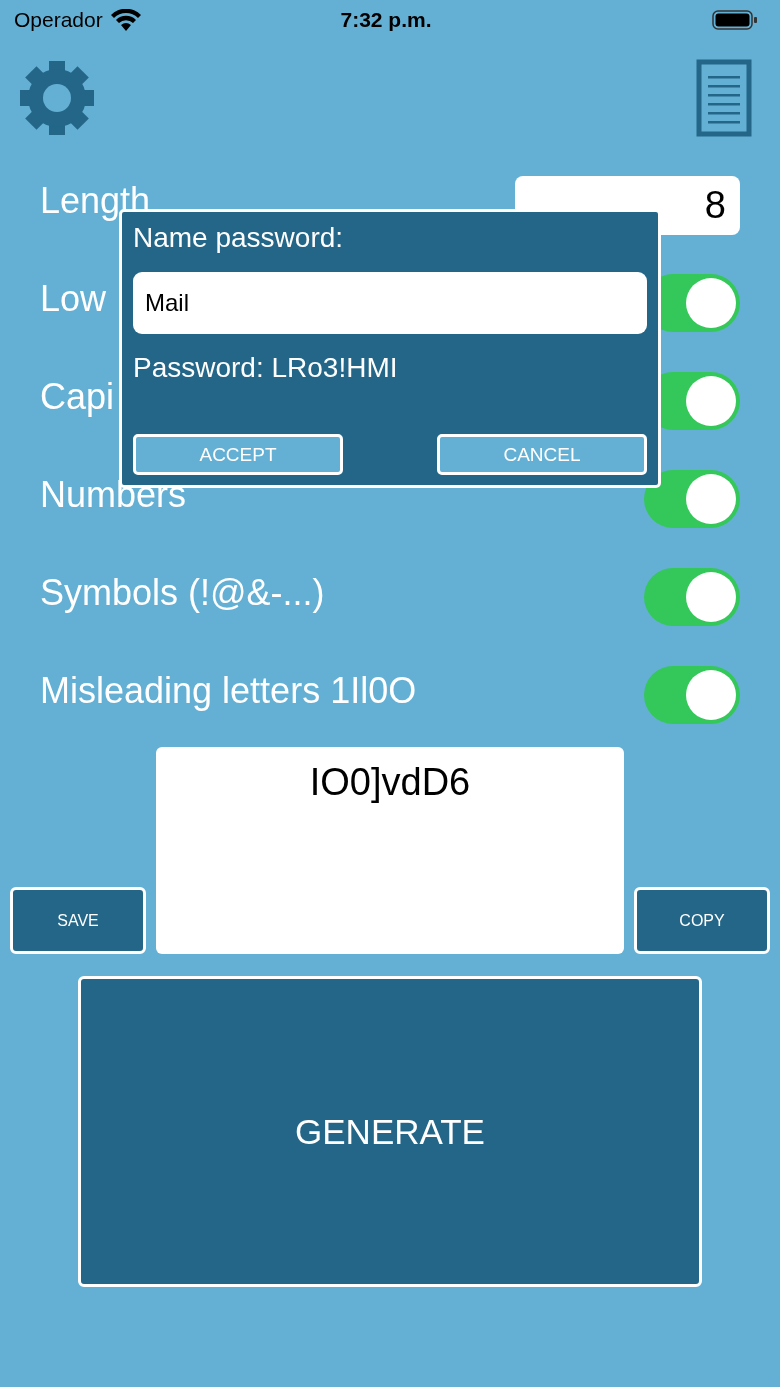 The width and height of the screenshot is (780, 1387). Describe the element at coordinates (125, 20) in the screenshot. I see `wifi-icon` at that location.